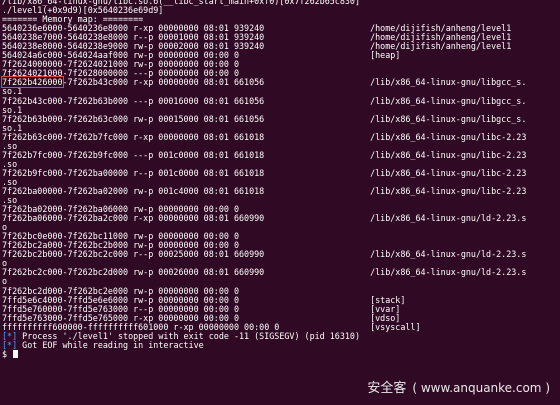 This screenshot has height=405, width=560. Describe the element at coordinates (481, 387) in the screenshot. I see `watermark-url: ( www.anquanke.com )` at that location.